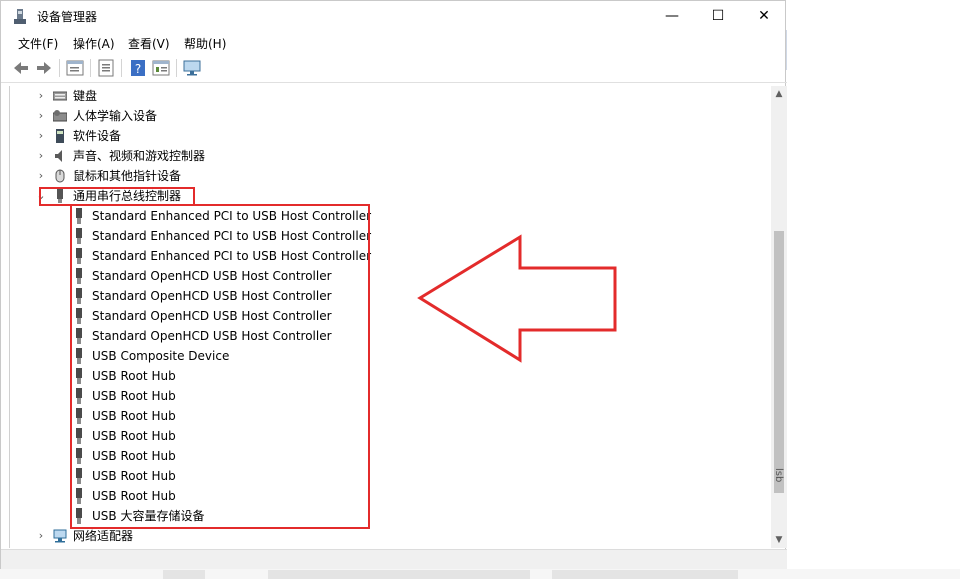  Describe the element at coordinates (115, 116) in the screenshot. I see `tree-item-label: 人体学输入设备` at that location.